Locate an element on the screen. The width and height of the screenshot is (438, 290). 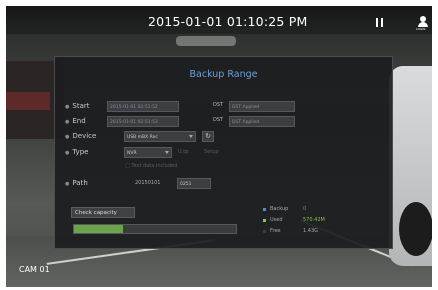
legend-backup: Backup 0 is located at coordinates (303, 210).